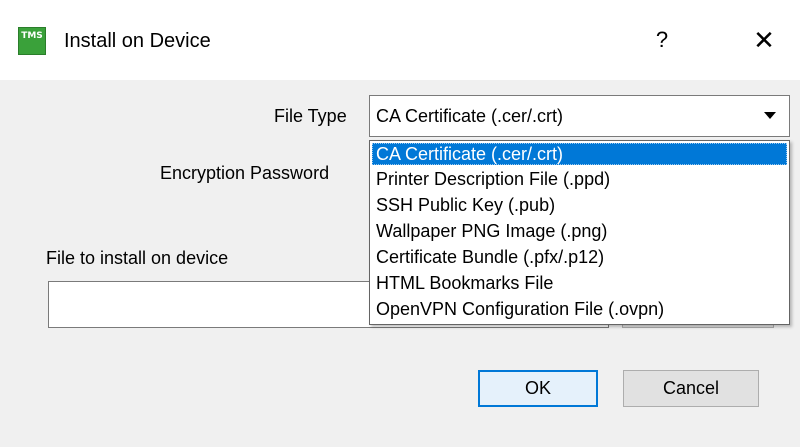 Image resolution: width=800 pixels, height=447 pixels. Describe the element at coordinates (579, 116) in the screenshot. I see `file-type-combobox: CA Certificate (.cer/.crt)` at that location.